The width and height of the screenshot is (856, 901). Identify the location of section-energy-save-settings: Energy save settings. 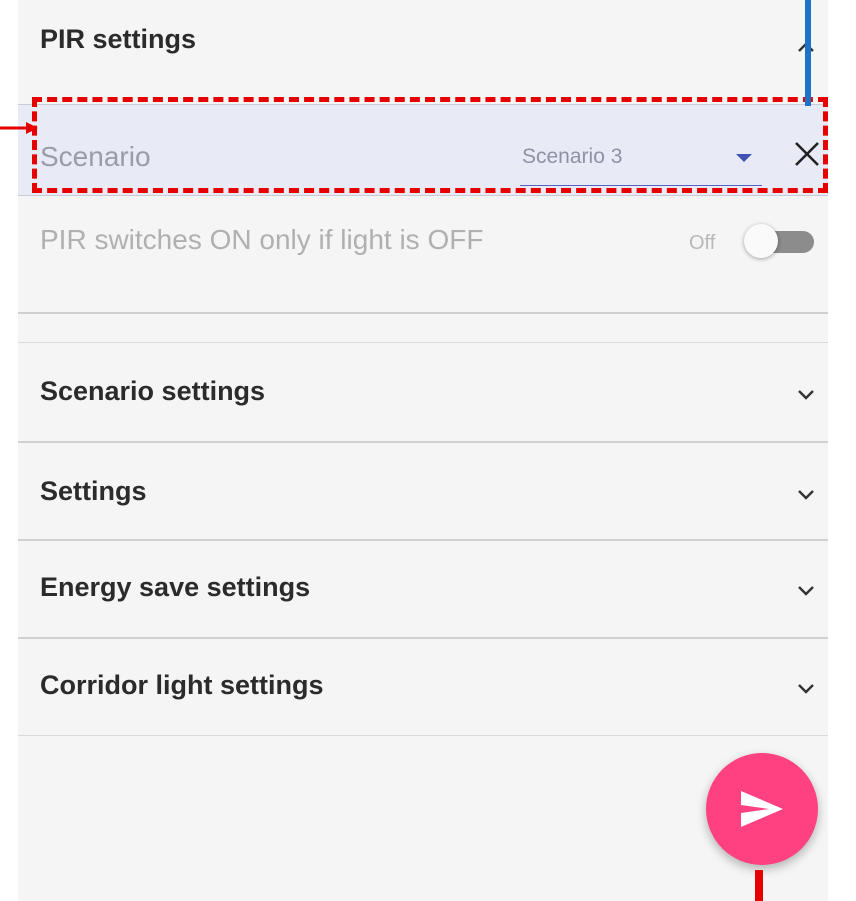
(423, 588).